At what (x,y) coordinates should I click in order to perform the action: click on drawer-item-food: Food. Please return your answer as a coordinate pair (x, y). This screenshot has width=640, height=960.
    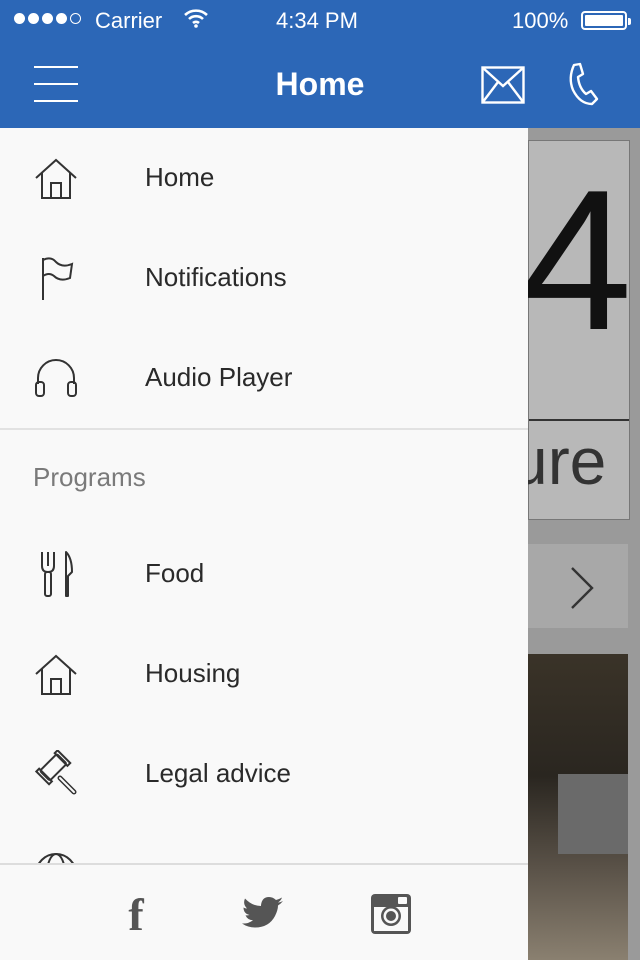
    Looking at the image, I should click on (264, 574).